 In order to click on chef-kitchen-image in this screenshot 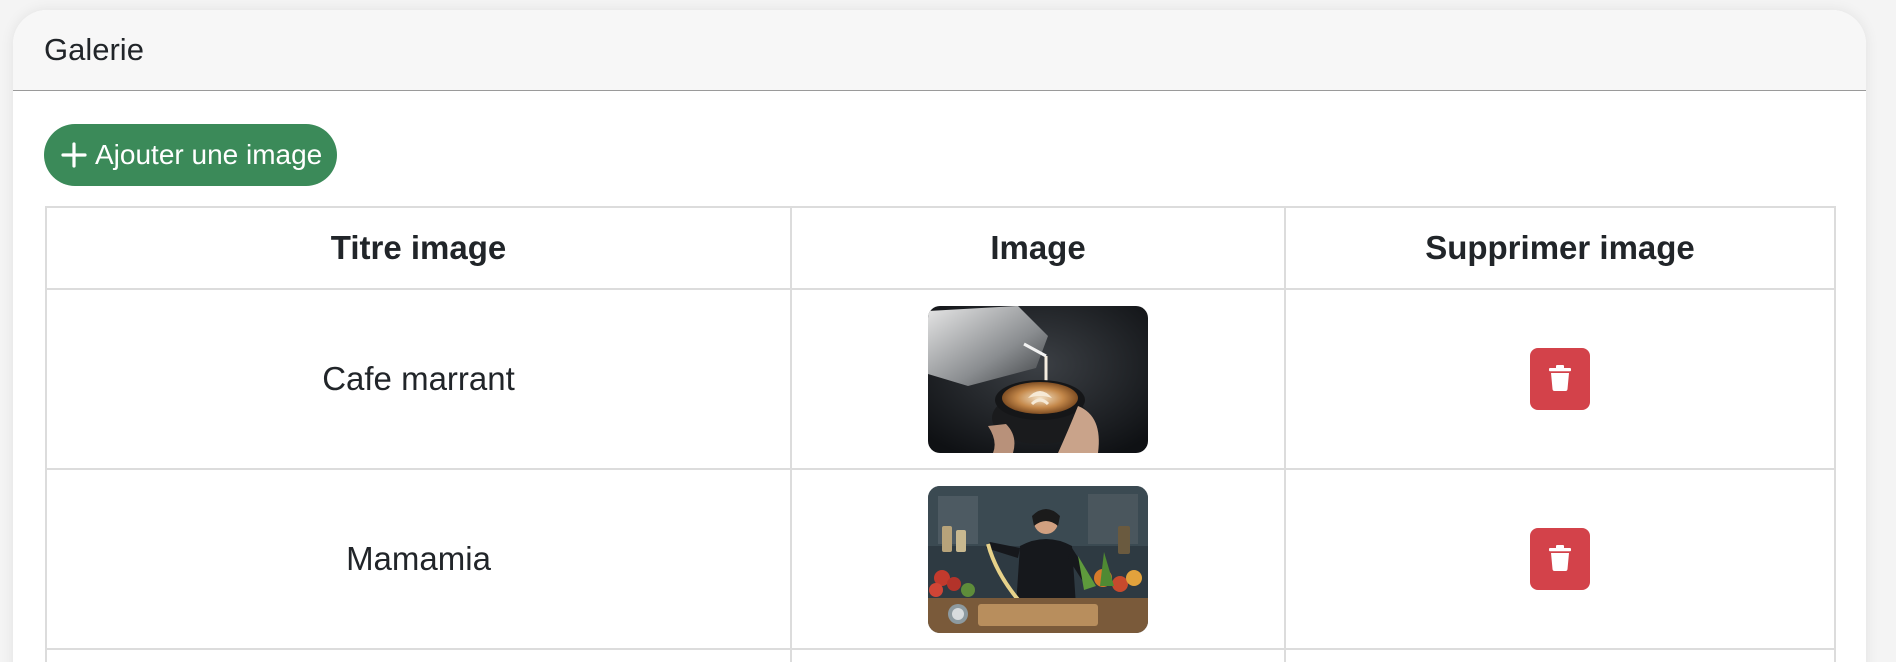, I will do `click(1038, 559)`.